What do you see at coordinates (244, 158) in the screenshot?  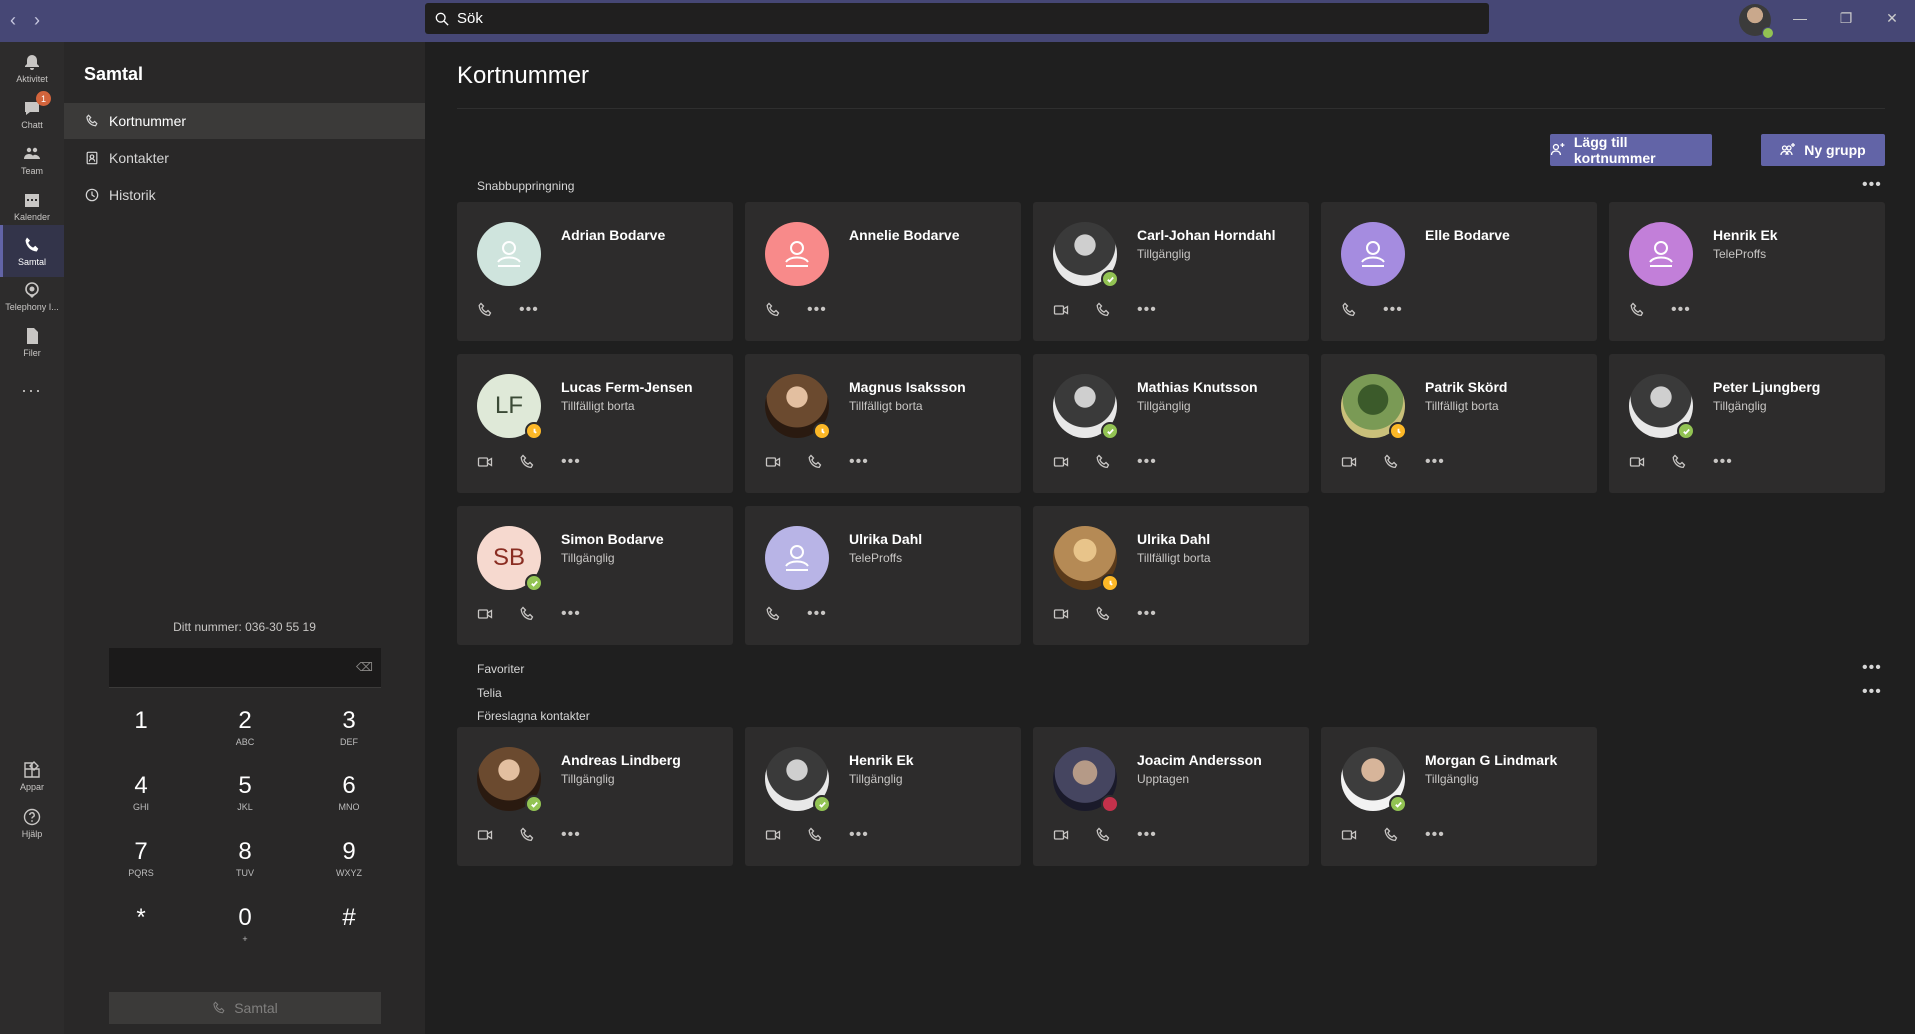 I see `side-item-kontakter: Kontakter` at bounding box center [244, 158].